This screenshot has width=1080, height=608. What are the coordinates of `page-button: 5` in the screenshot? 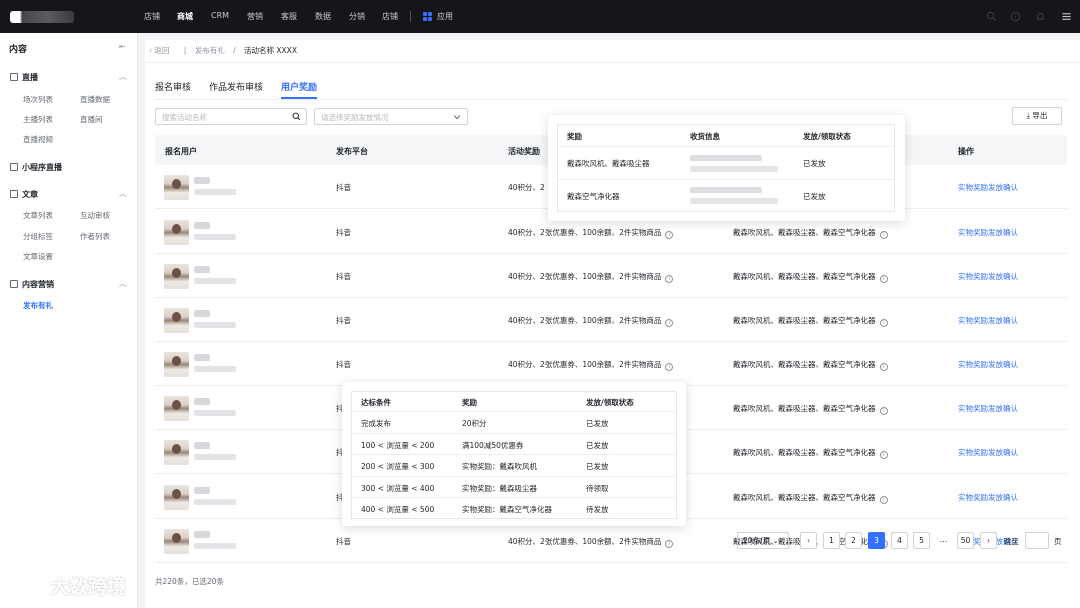 It's located at (921, 540).